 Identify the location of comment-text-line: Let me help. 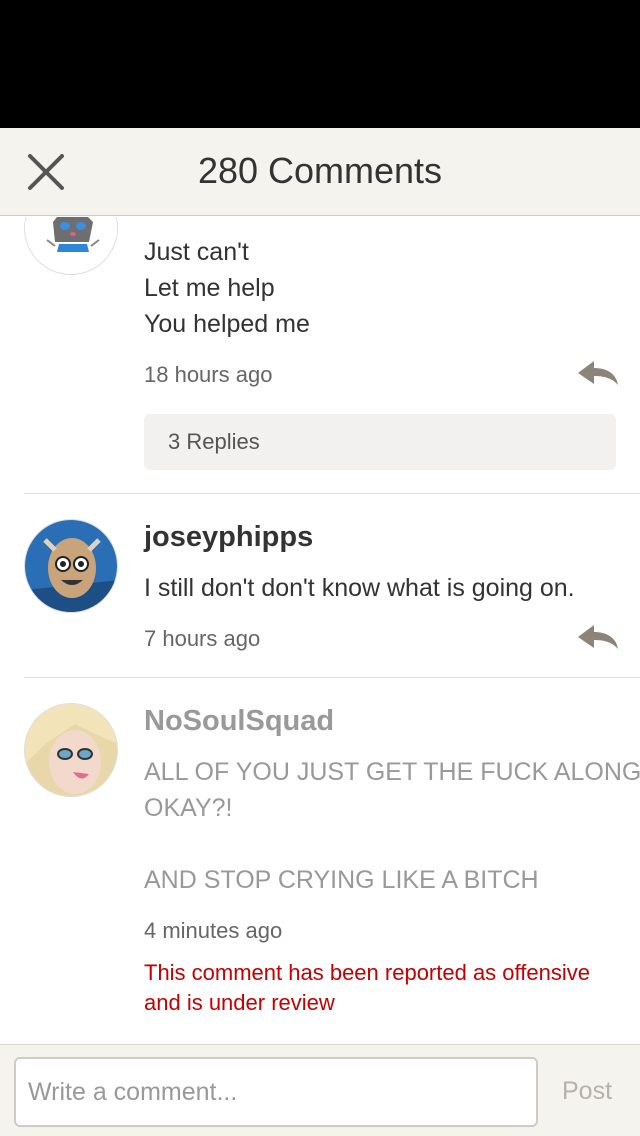
(209, 288).